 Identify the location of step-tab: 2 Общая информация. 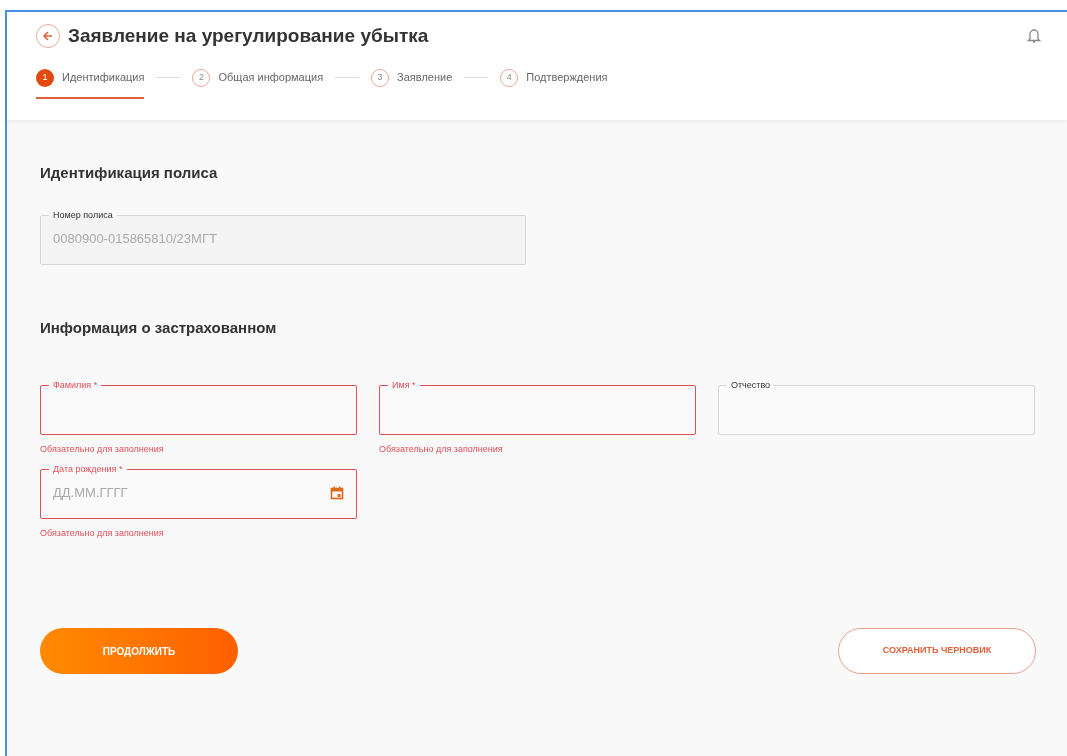
(258, 77).